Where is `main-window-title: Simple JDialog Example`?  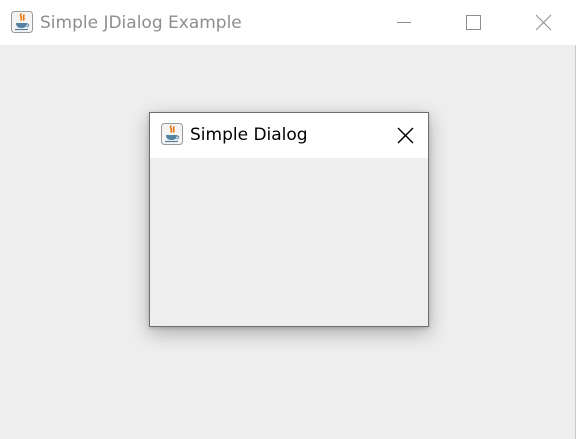 main-window-title: Simple JDialog Example is located at coordinates (141, 23).